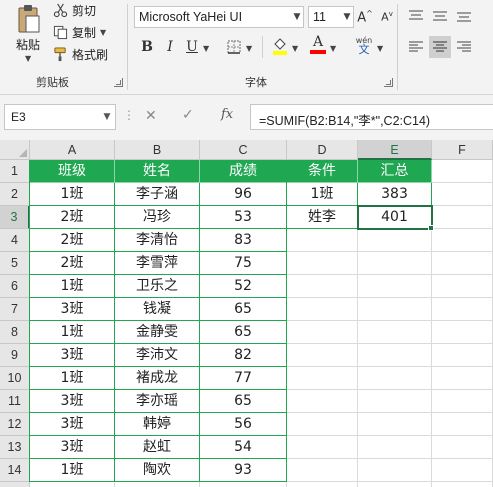  Describe the element at coordinates (15, 286) in the screenshot. I see `row-header-6: 6` at that location.